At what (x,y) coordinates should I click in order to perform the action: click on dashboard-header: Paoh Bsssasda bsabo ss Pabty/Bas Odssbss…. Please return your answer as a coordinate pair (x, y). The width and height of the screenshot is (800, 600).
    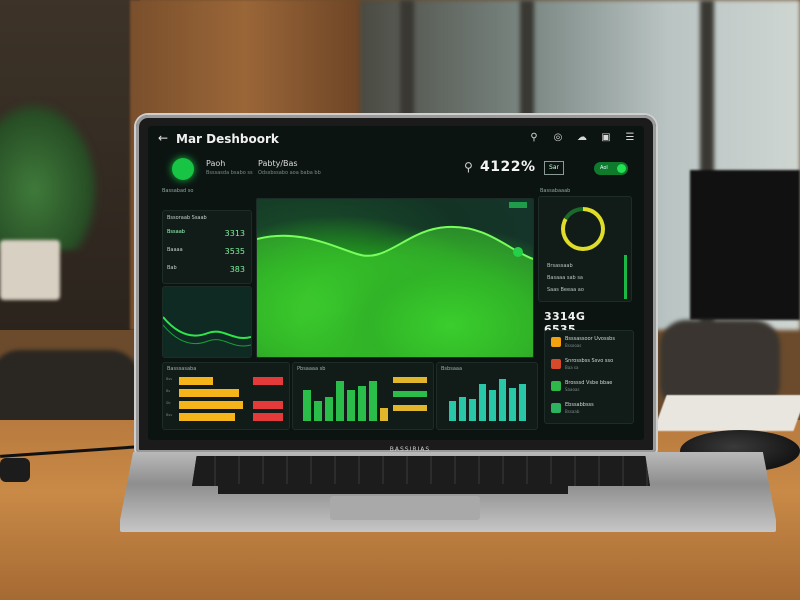
    Looking at the image, I should click on (396, 170).